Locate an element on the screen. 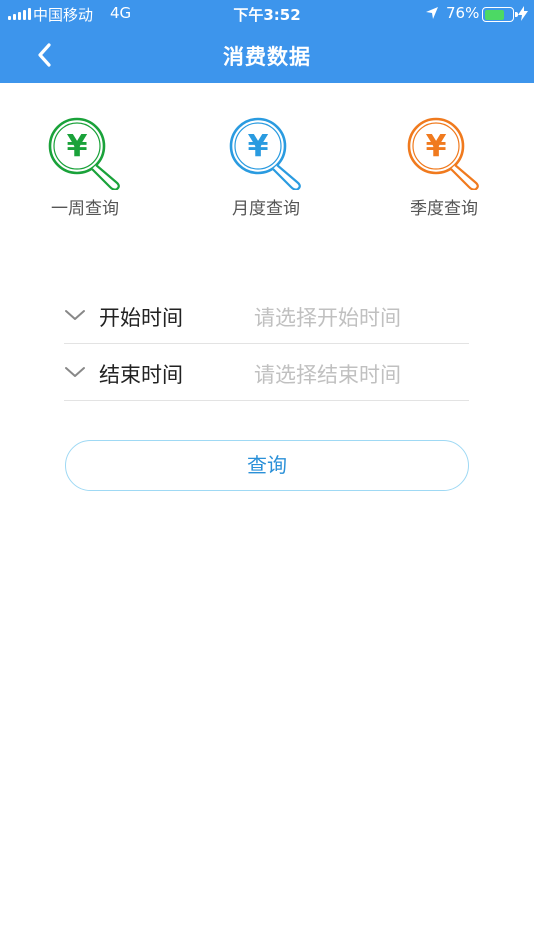 Image resolution: width=534 pixels, height=950 pixels. start-time-picker: 开始时间 请选择开始时间 is located at coordinates (266, 315).